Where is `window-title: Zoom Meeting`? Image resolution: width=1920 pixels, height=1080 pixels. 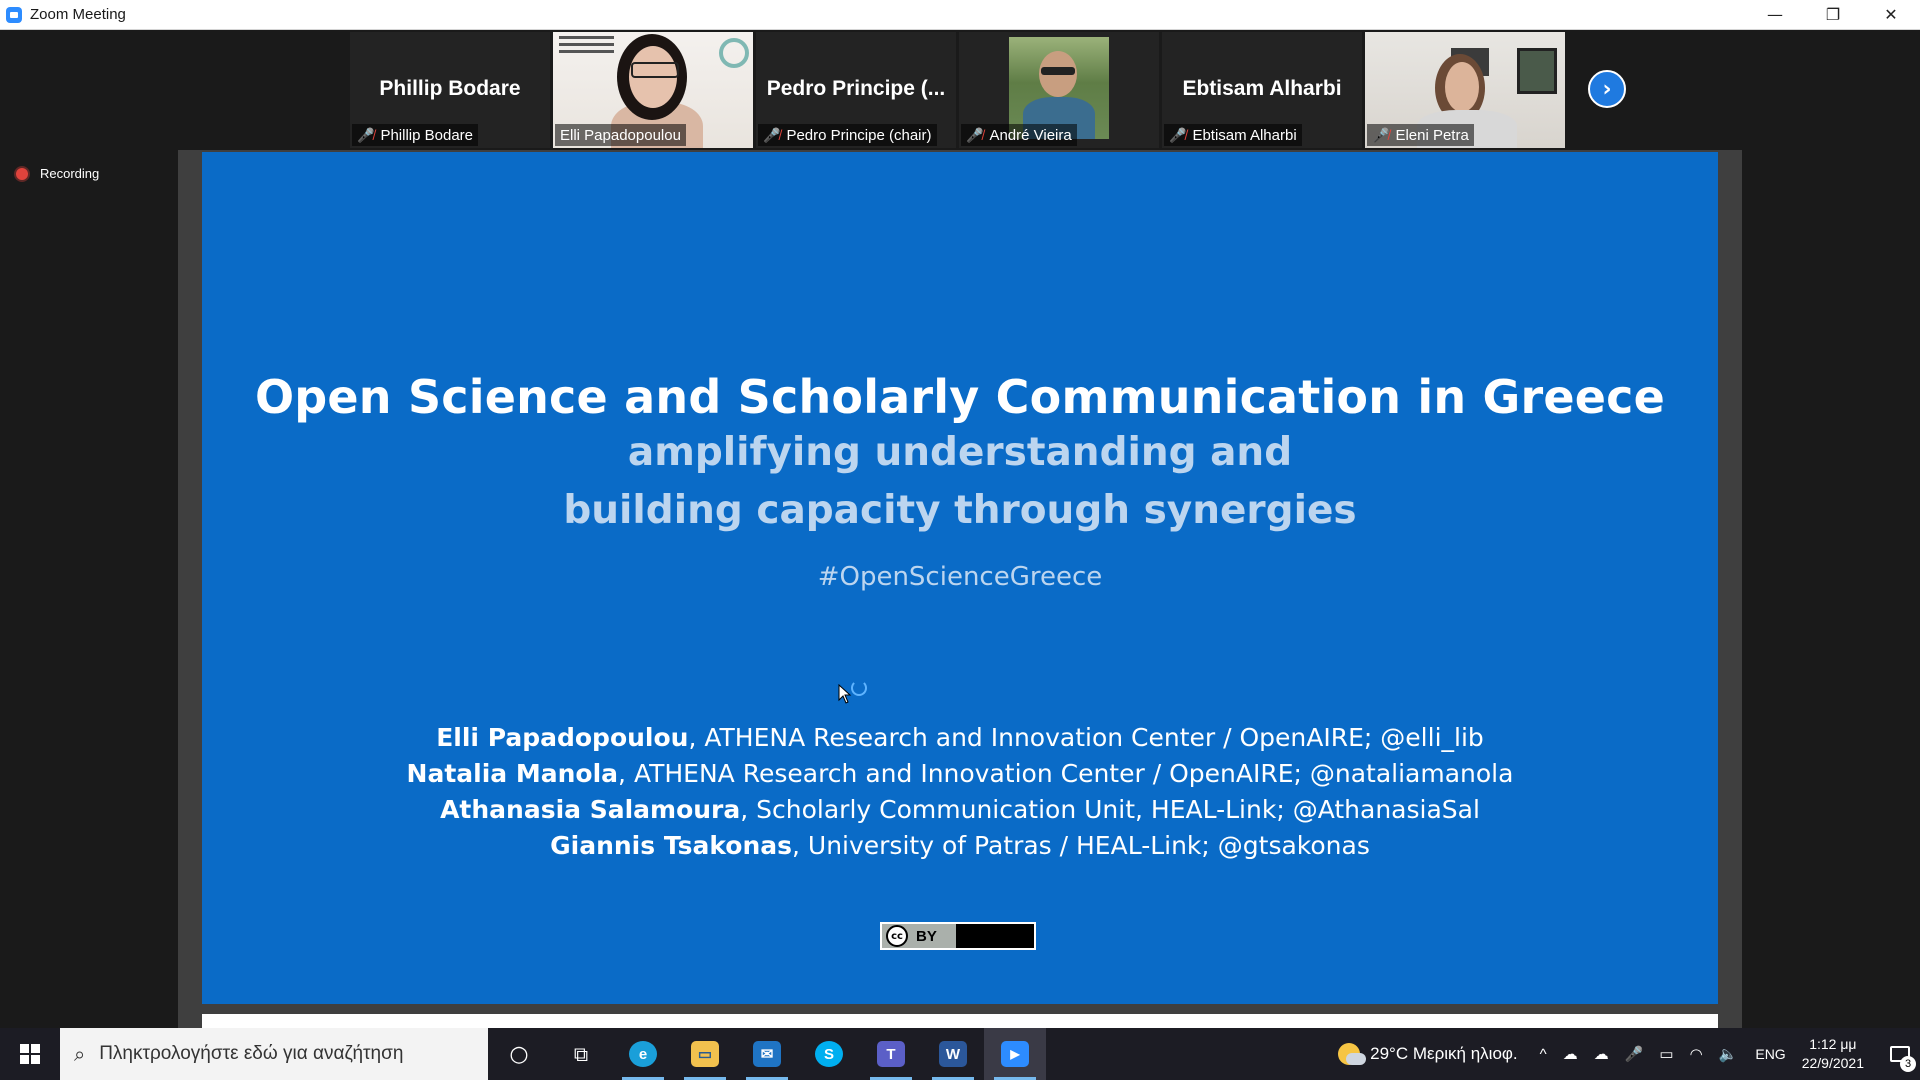
window-title: Zoom Meeting is located at coordinates (78, 14).